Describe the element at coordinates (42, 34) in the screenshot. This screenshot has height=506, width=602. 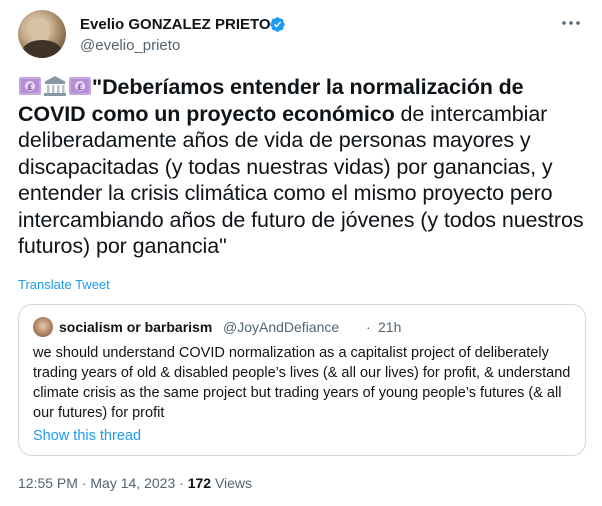
I see `author-avatar` at that location.